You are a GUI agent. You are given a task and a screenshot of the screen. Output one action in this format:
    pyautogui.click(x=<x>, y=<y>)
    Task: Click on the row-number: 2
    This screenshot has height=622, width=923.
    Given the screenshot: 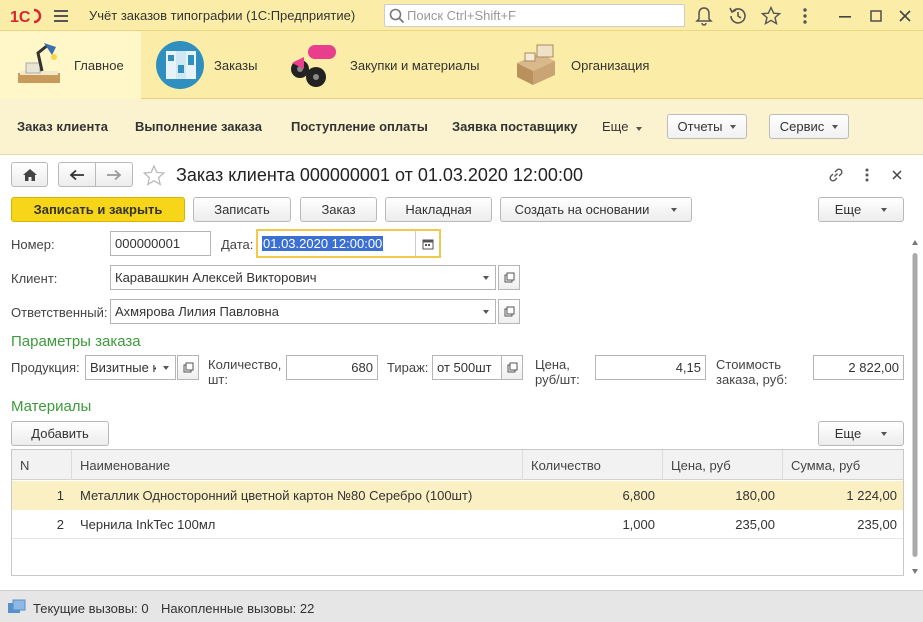 What is the action you would take?
    pyautogui.click(x=60, y=524)
    